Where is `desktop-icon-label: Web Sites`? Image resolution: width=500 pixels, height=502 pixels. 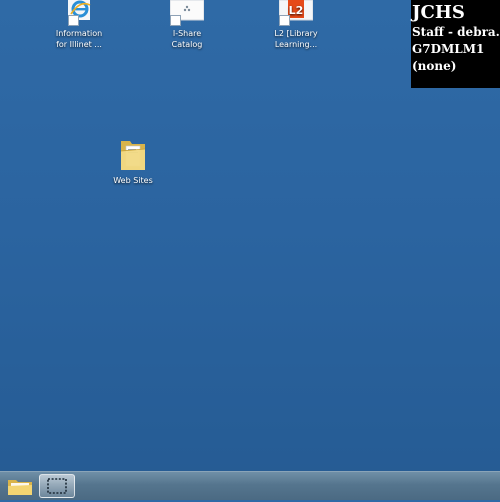
desktop-icon-label: Web Sites is located at coordinates (133, 180).